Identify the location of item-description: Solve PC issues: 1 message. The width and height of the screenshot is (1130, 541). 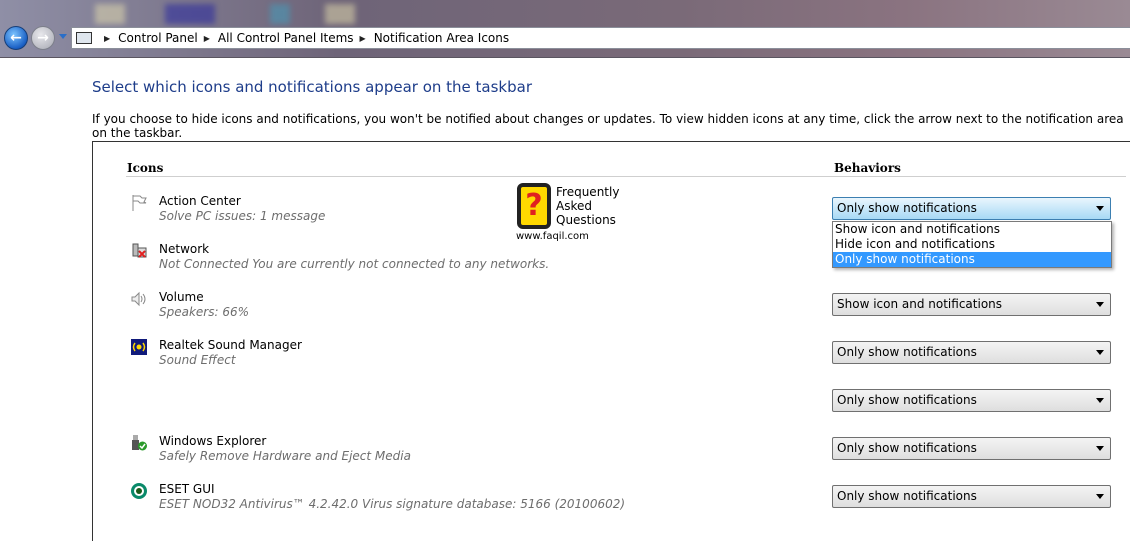
(242, 216).